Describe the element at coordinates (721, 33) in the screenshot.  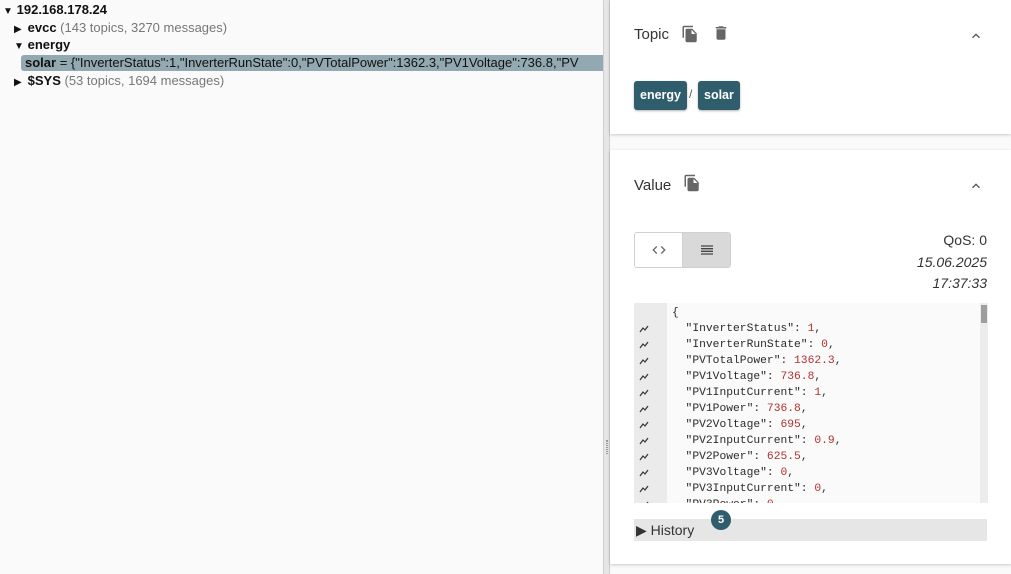
I see `delete-icon` at that location.